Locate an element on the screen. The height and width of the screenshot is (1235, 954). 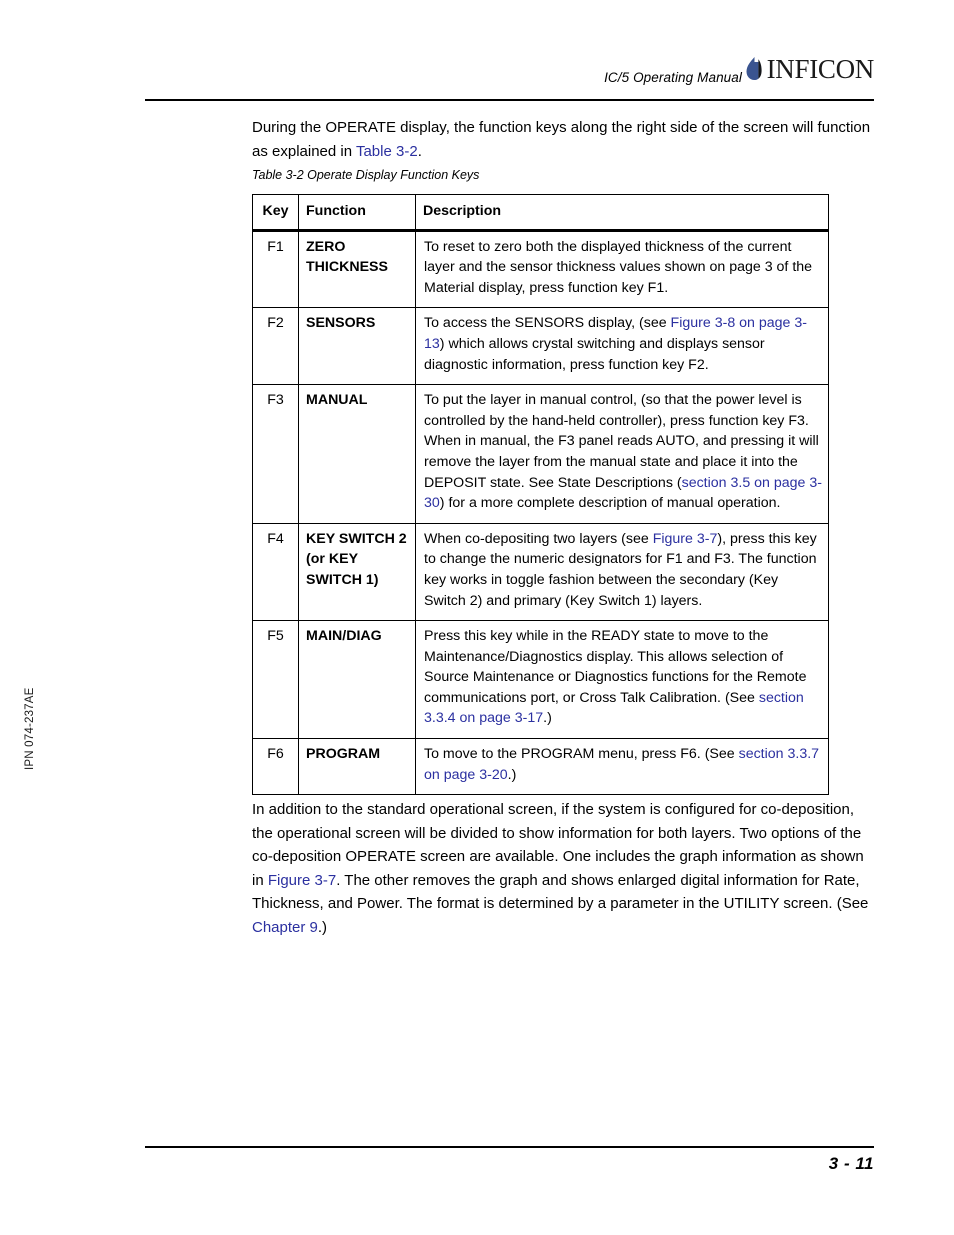
page-number: 3 - 11 is located at coordinates (851, 1163).